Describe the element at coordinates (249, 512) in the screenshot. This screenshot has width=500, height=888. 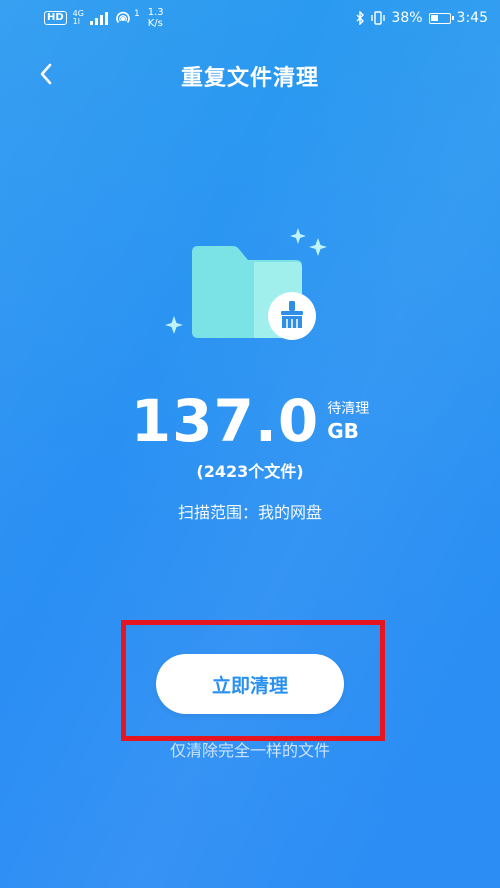
I see `scan-range: 扫描范围：我的网盘` at that location.